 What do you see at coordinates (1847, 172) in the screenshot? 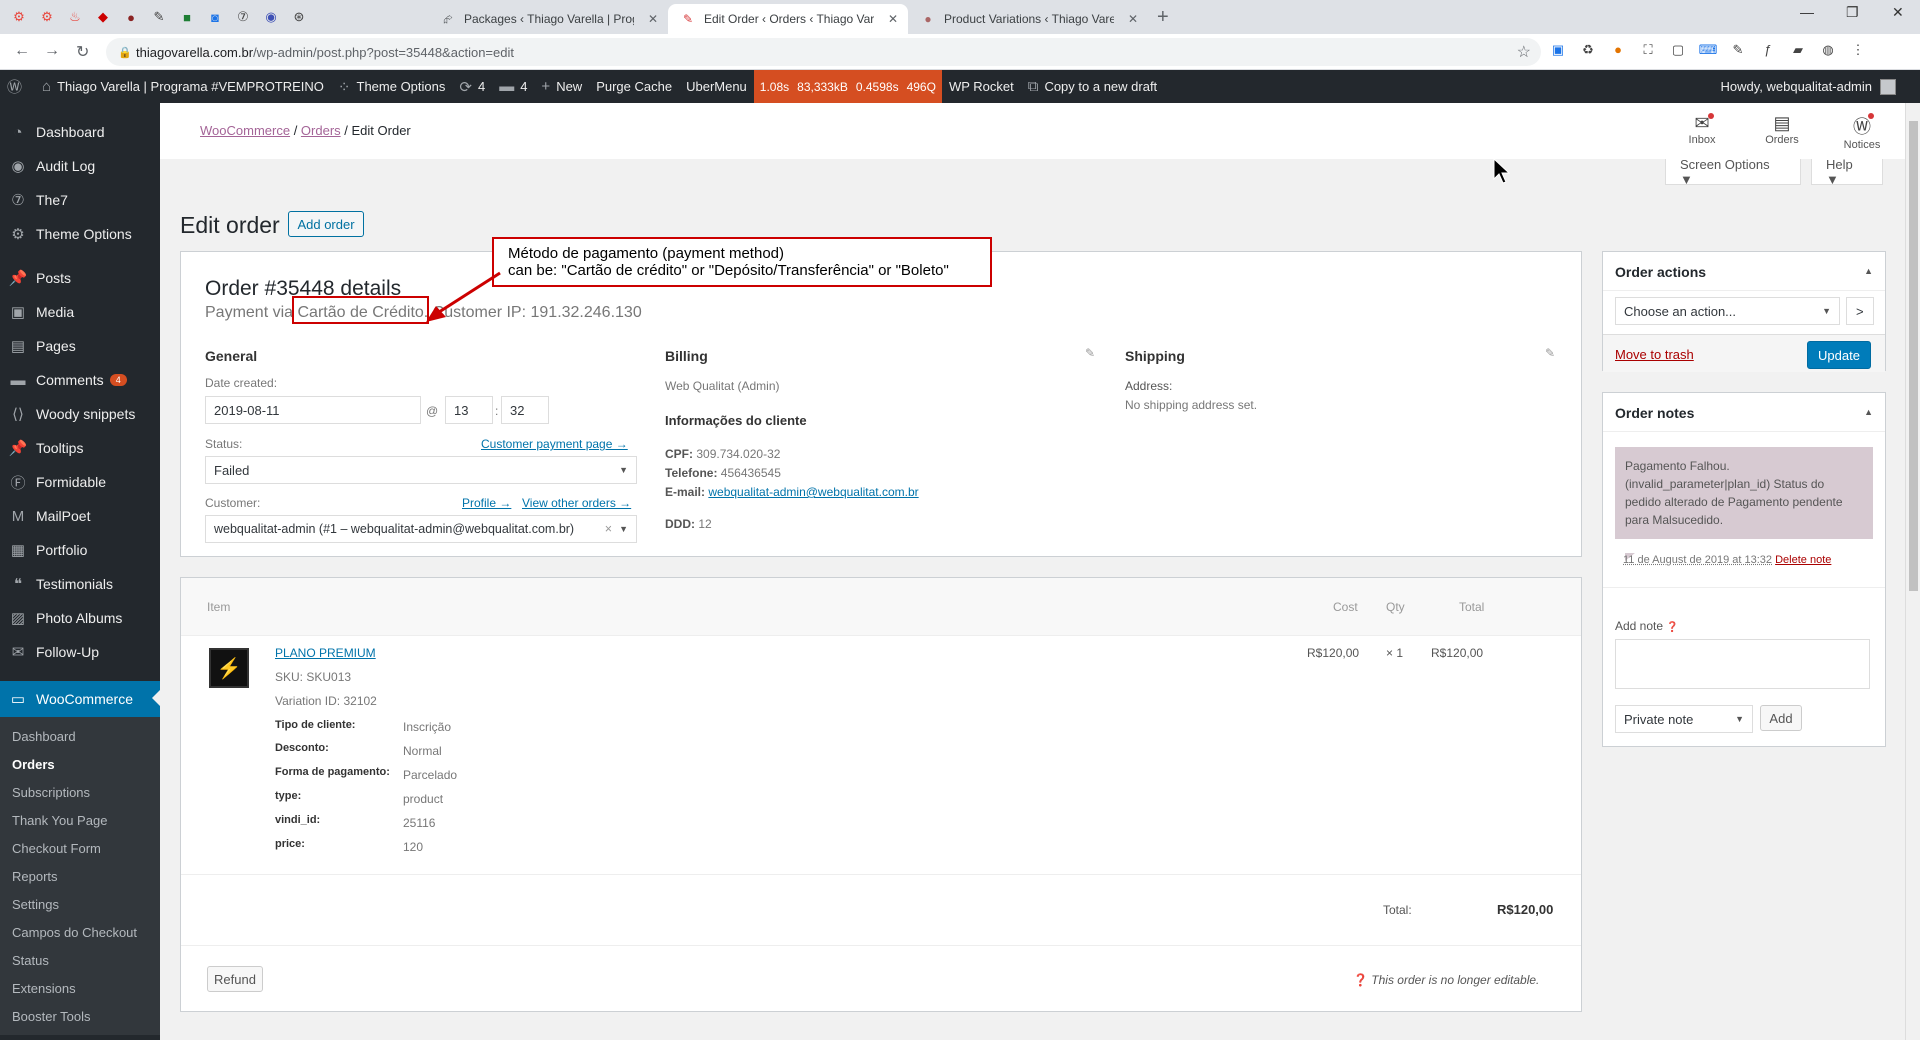
I see `help-button: Help ▼` at bounding box center [1847, 172].